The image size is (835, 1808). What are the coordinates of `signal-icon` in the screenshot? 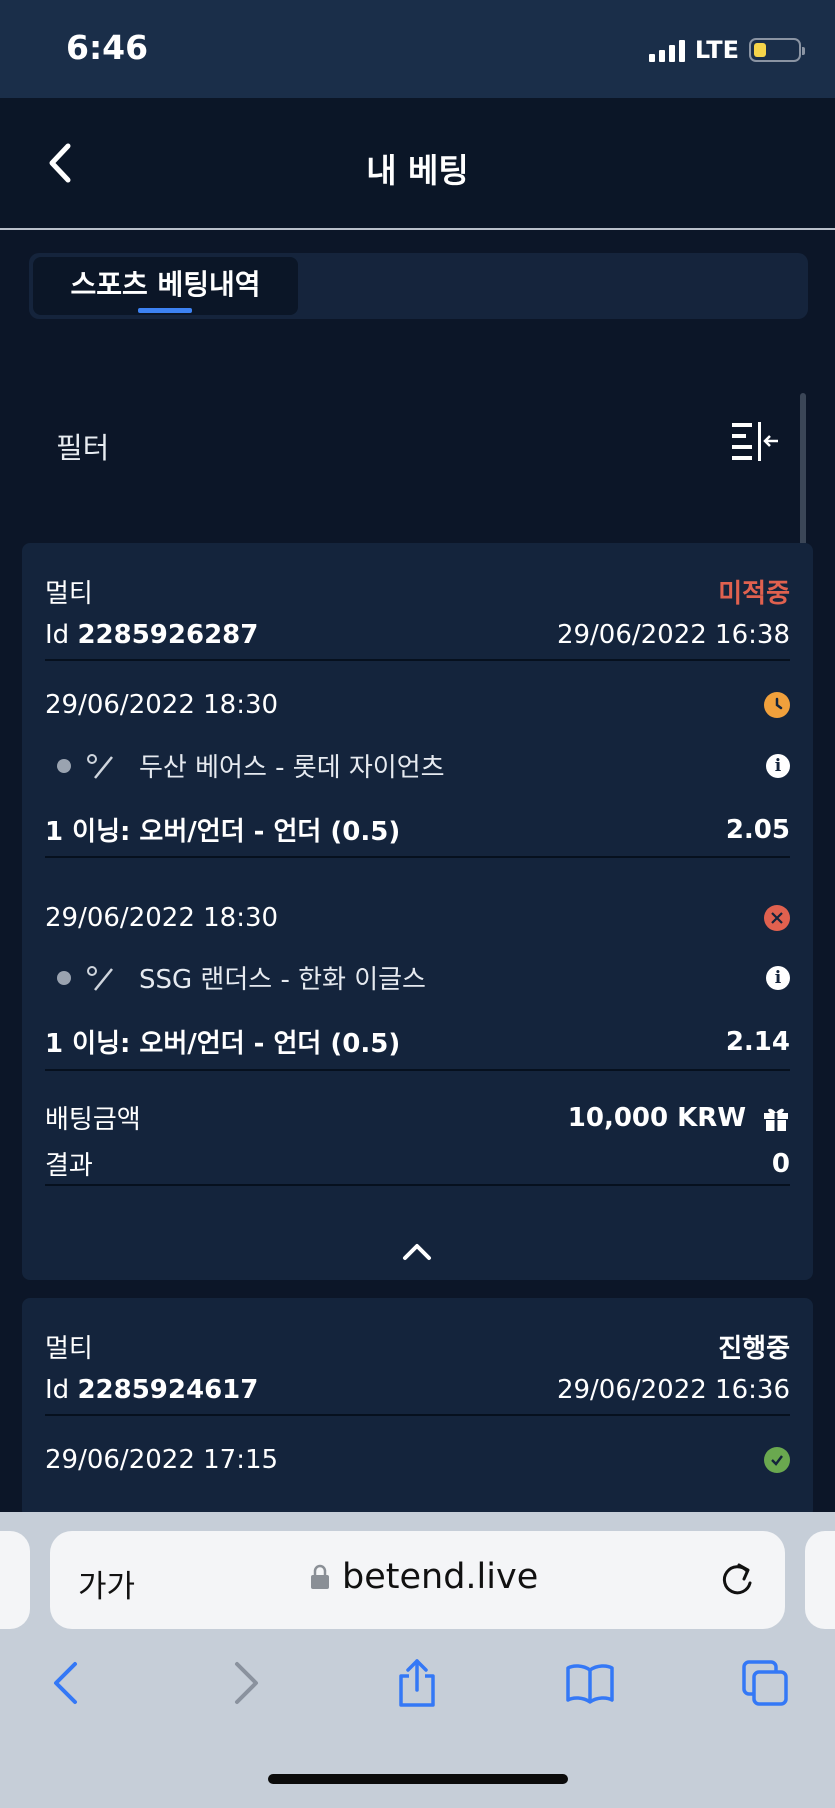 It's located at (666, 50).